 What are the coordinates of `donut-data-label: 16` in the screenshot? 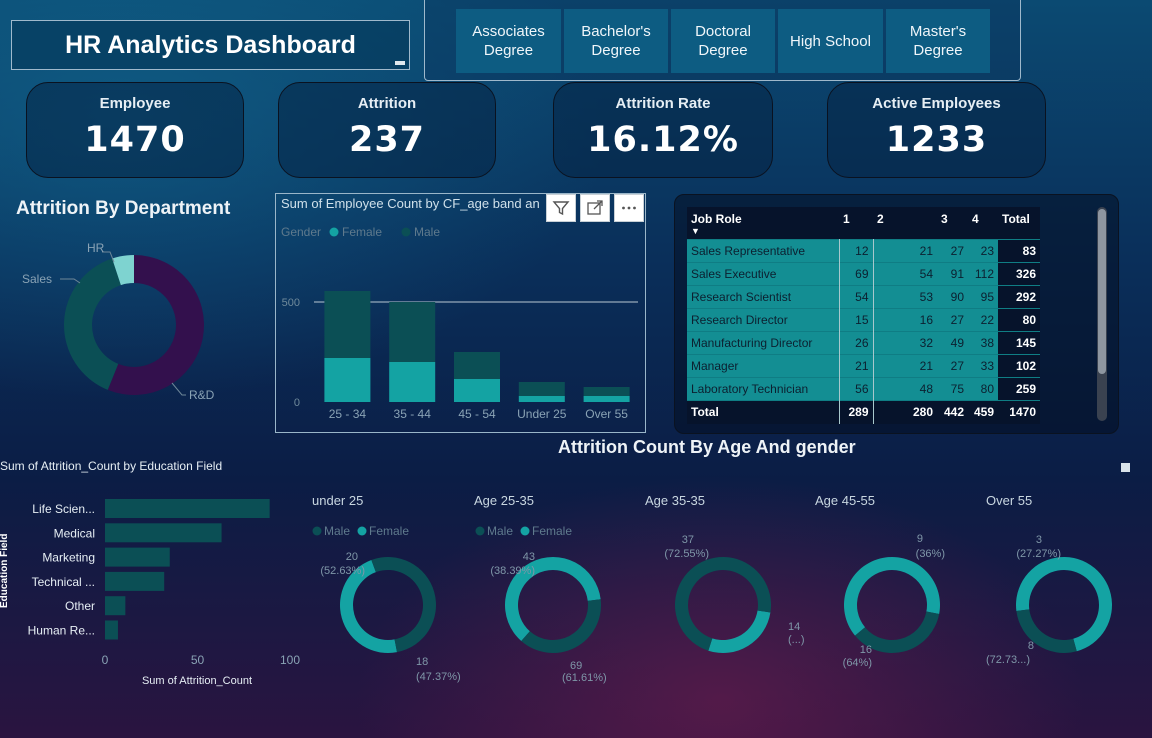 It's located at (866, 650).